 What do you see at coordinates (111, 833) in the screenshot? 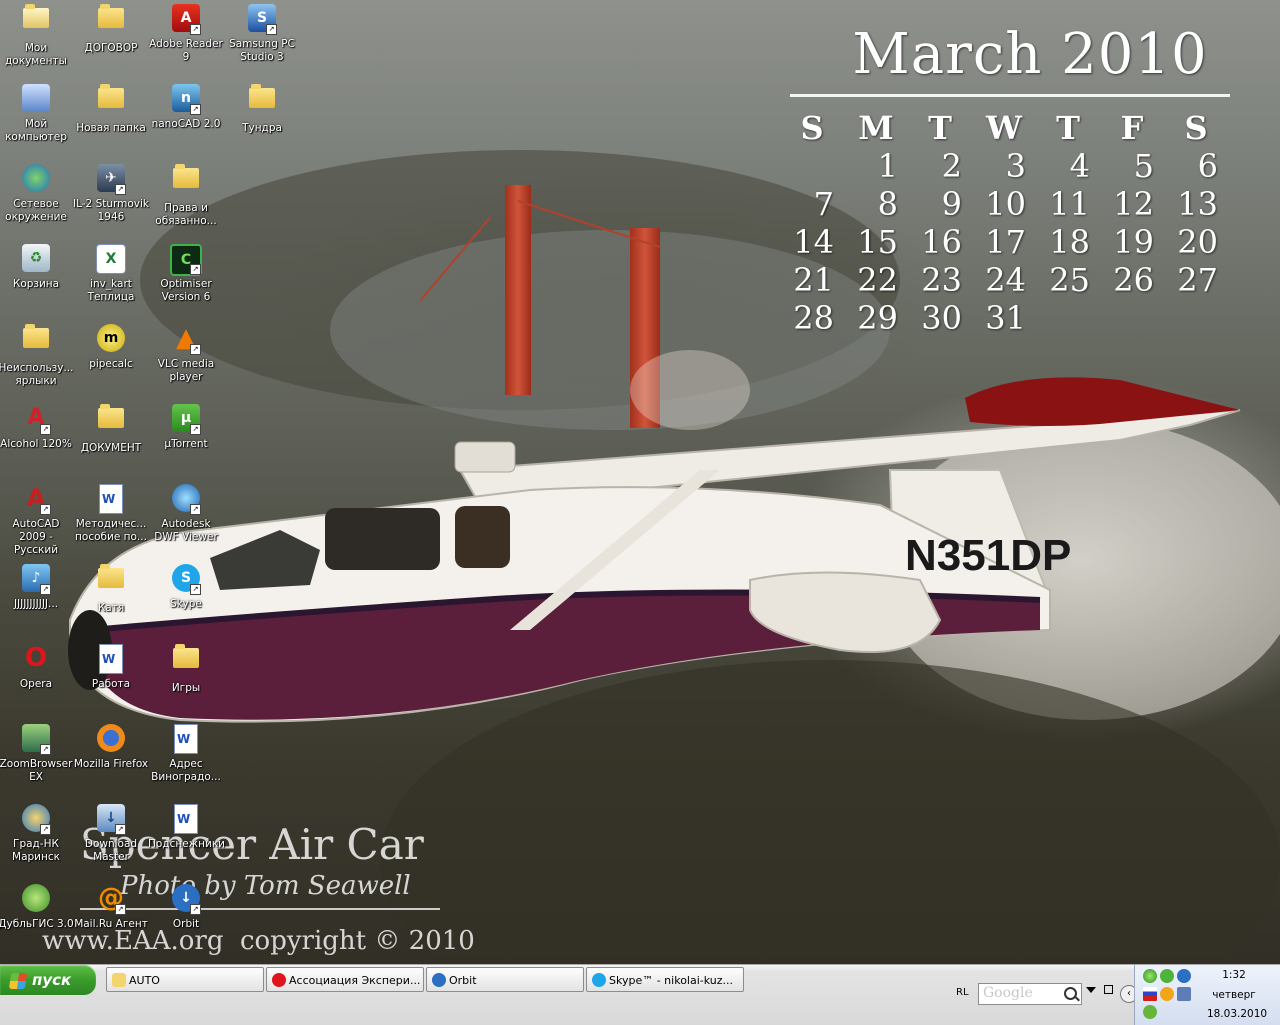
I see `desktop-icon-download-master: ↓ ↗ Download Master` at bounding box center [111, 833].